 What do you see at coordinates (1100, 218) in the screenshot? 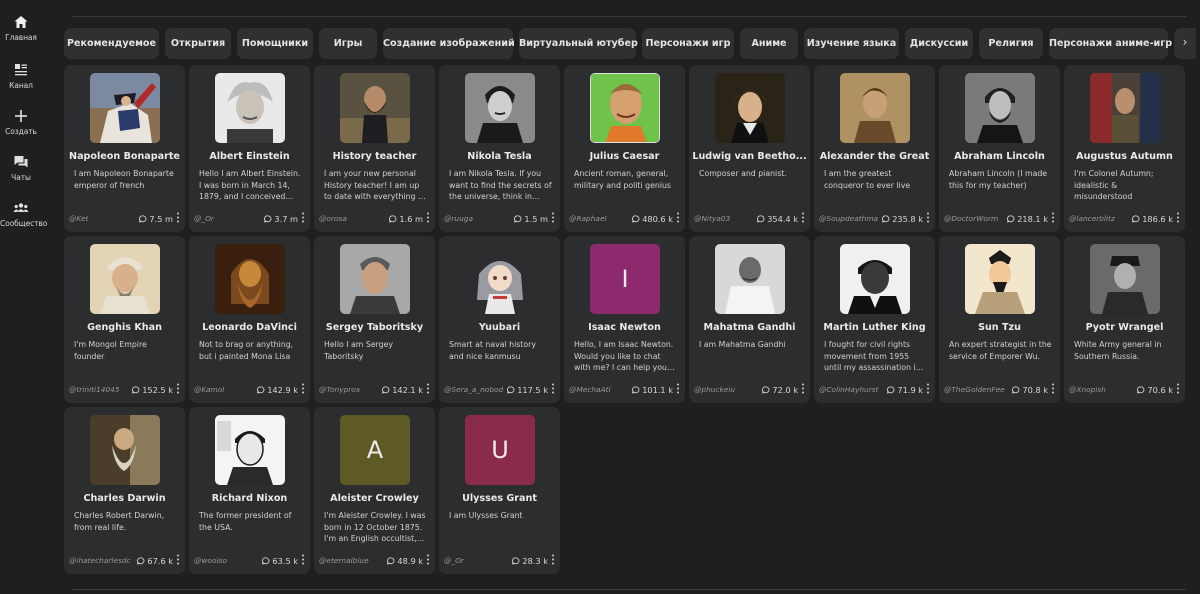
I see `character-author: @lancerblitz` at bounding box center [1100, 218].